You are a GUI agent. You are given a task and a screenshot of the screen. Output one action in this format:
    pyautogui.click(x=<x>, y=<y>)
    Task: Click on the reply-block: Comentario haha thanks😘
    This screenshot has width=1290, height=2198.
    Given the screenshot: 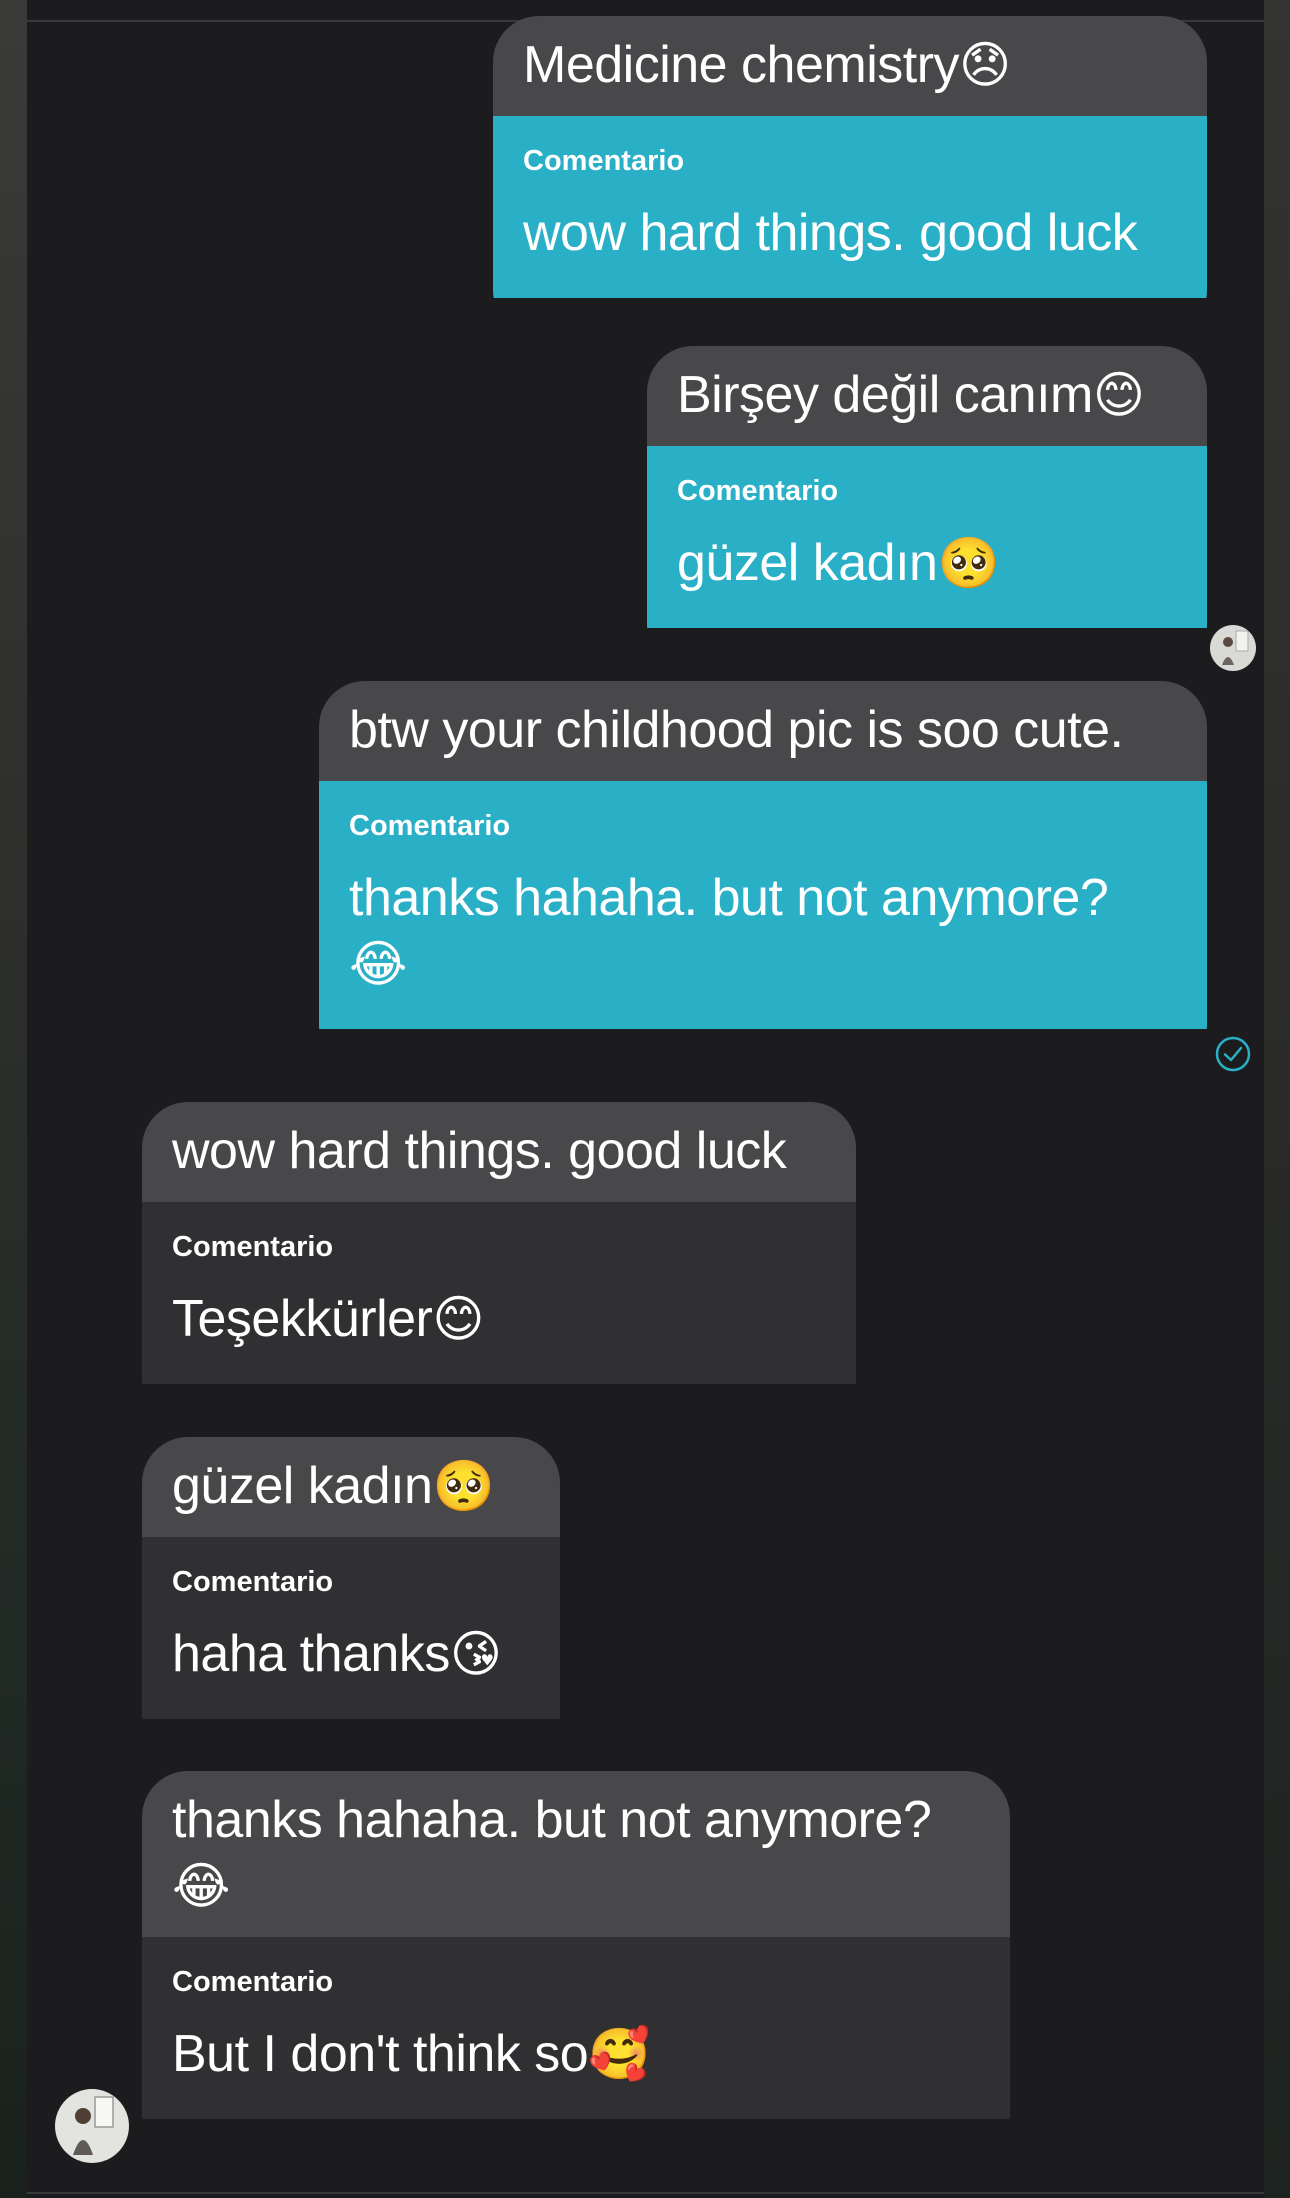 What is the action you would take?
    pyautogui.click(x=351, y=1628)
    